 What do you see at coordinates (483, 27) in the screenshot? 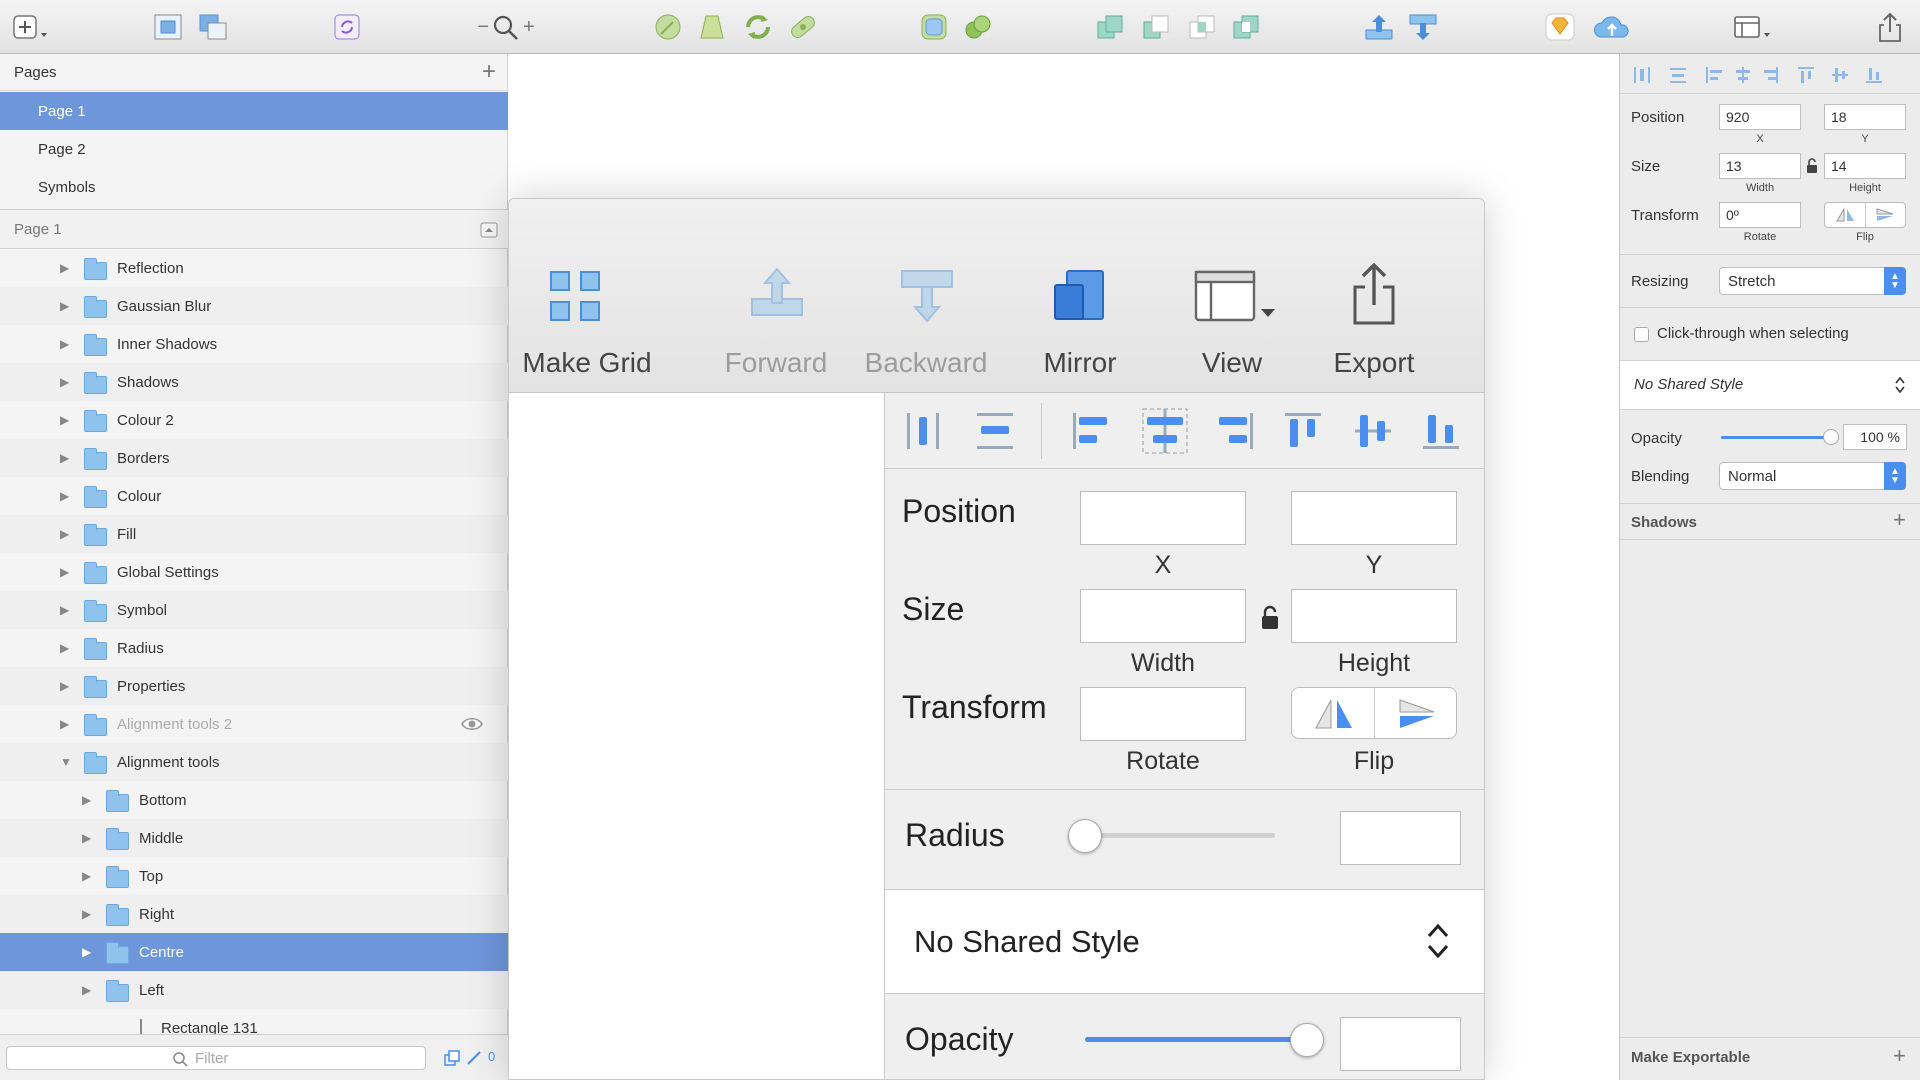
I see `zoom-out-icon: −` at bounding box center [483, 27].